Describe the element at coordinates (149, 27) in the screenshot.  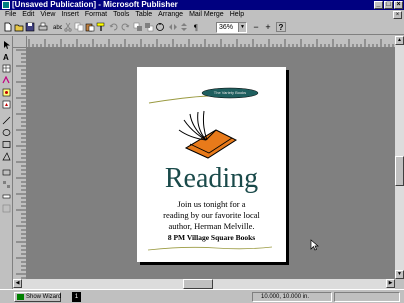
I see `send-to-back-icon` at that location.